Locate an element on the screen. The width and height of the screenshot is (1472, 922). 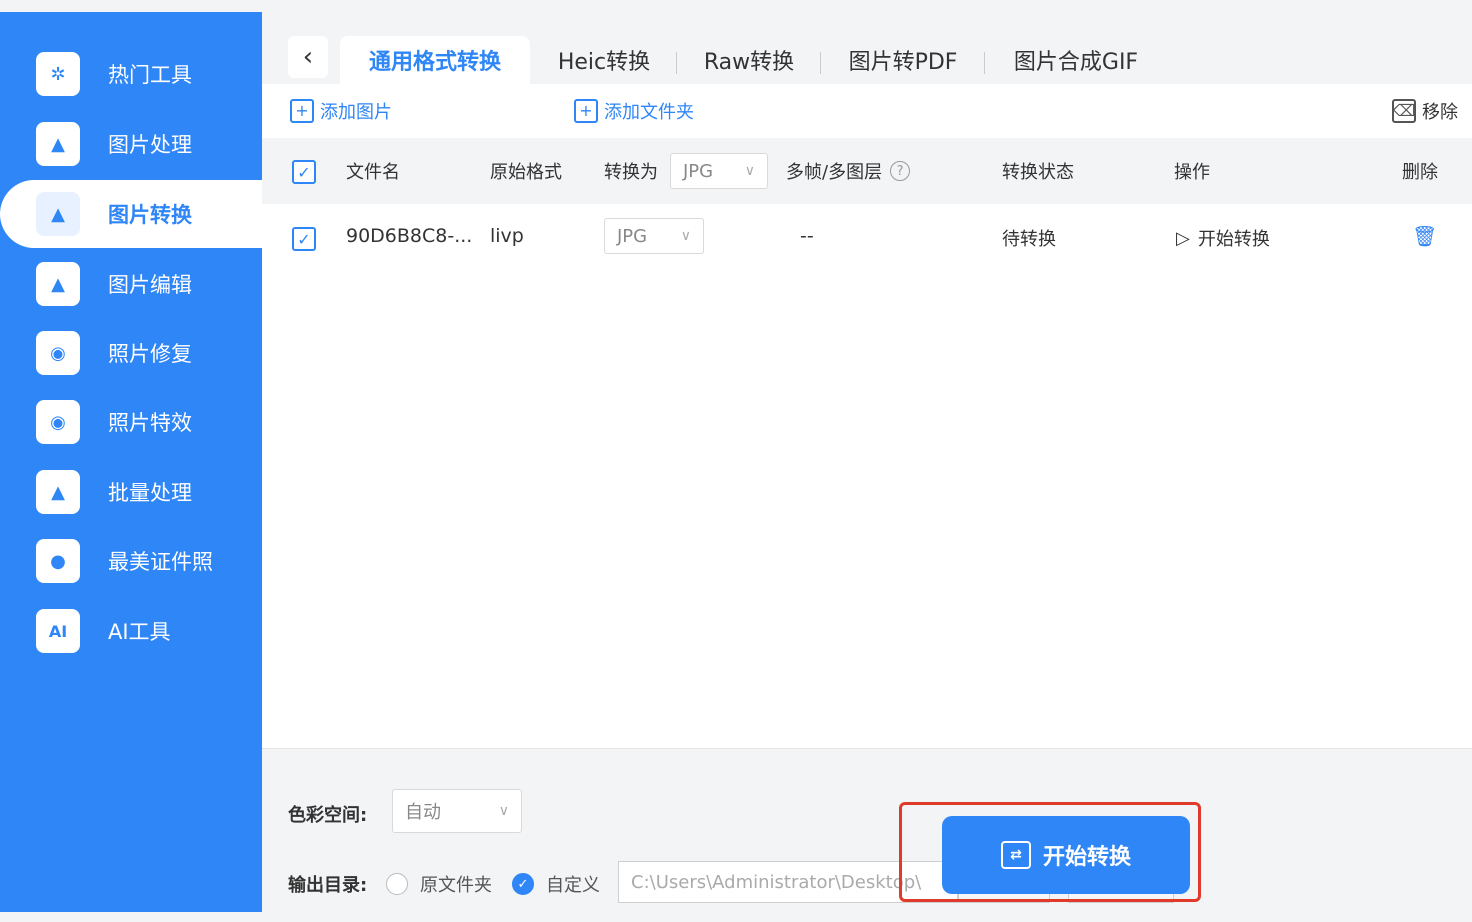
select-all-checkbox: ✓ is located at coordinates (304, 172).